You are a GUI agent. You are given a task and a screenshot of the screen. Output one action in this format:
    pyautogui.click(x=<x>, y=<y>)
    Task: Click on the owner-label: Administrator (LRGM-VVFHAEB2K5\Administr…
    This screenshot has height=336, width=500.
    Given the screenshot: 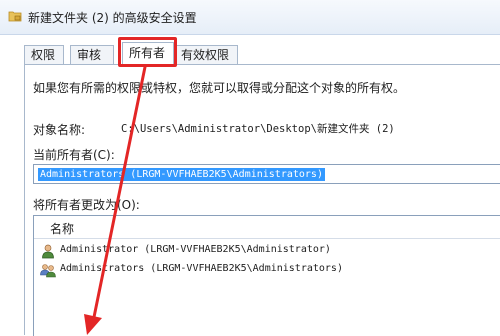 What is the action you would take?
    pyautogui.click(x=195, y=249)
    